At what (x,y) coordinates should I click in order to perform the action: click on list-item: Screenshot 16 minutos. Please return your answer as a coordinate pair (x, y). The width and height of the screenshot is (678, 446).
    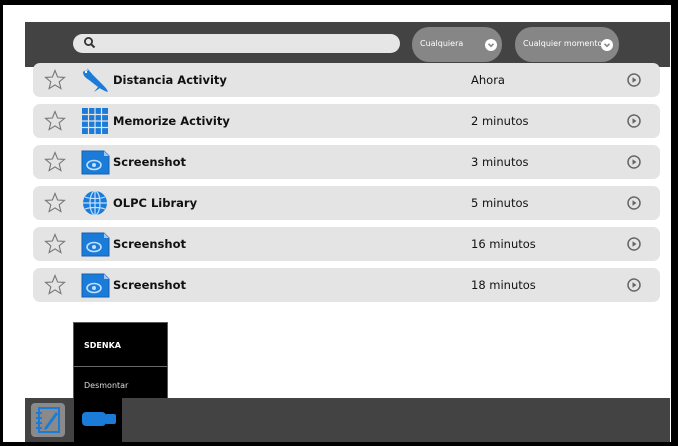
    Looking at the image, I should click on (346, 244).